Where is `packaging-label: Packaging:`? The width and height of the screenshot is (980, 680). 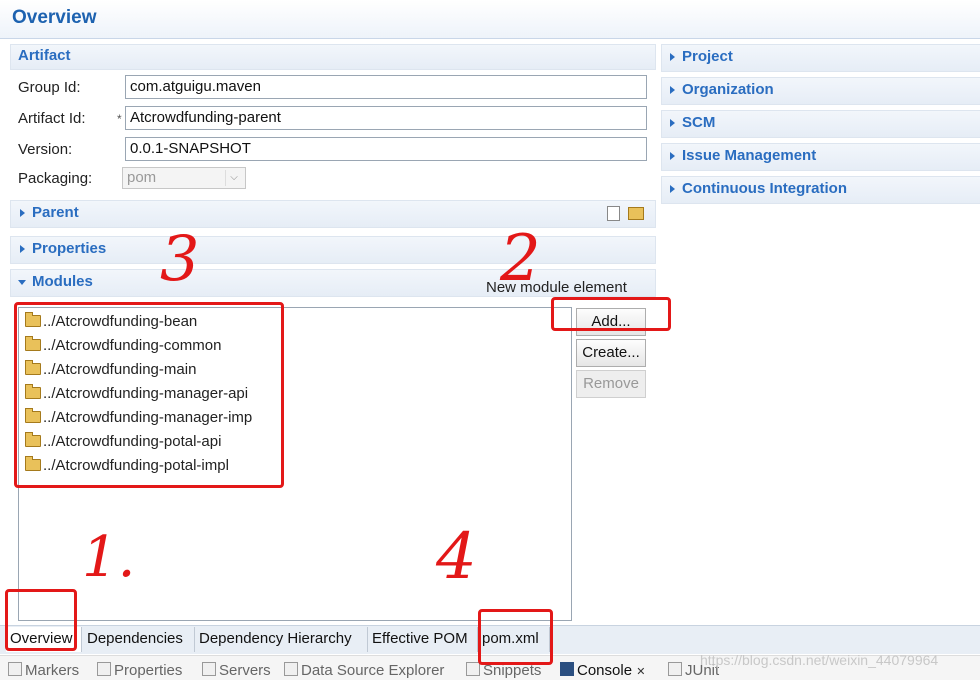 packaging-label: Packaging: is located at coordinates (55, 178).